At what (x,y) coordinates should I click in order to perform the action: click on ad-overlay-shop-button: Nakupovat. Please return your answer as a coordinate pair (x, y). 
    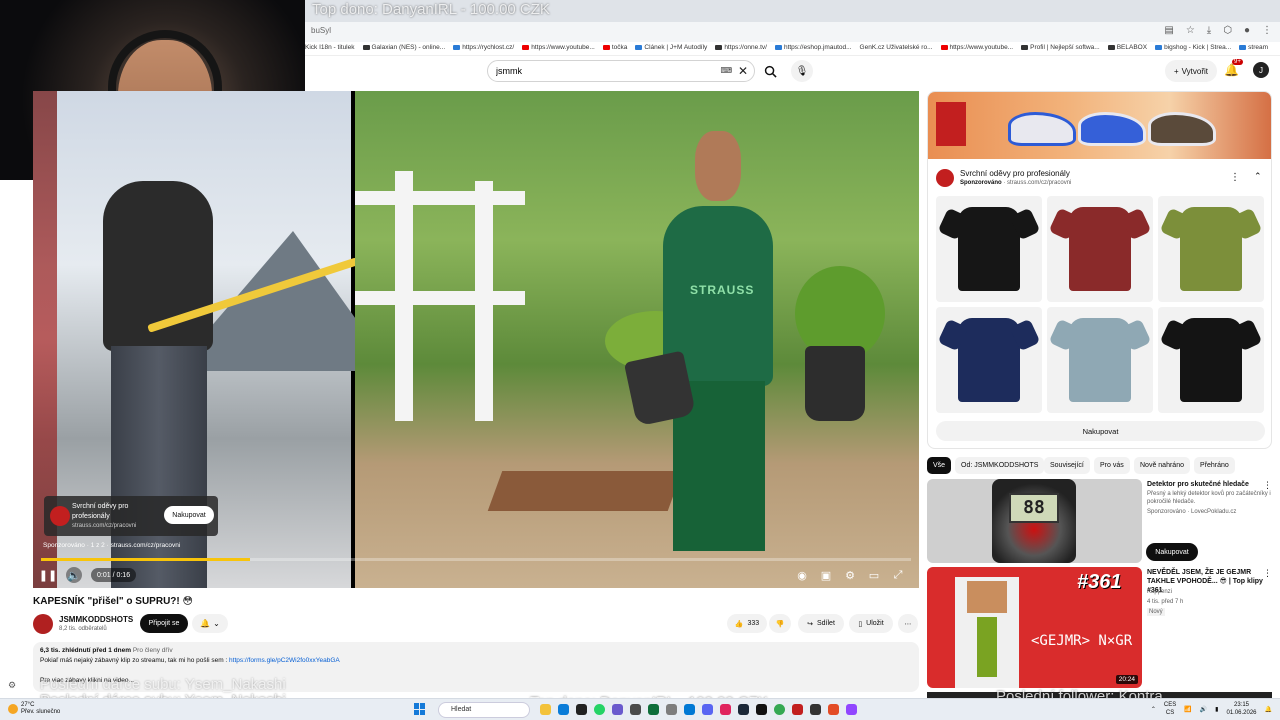
    Looking at the image, I should click on (189, 515).